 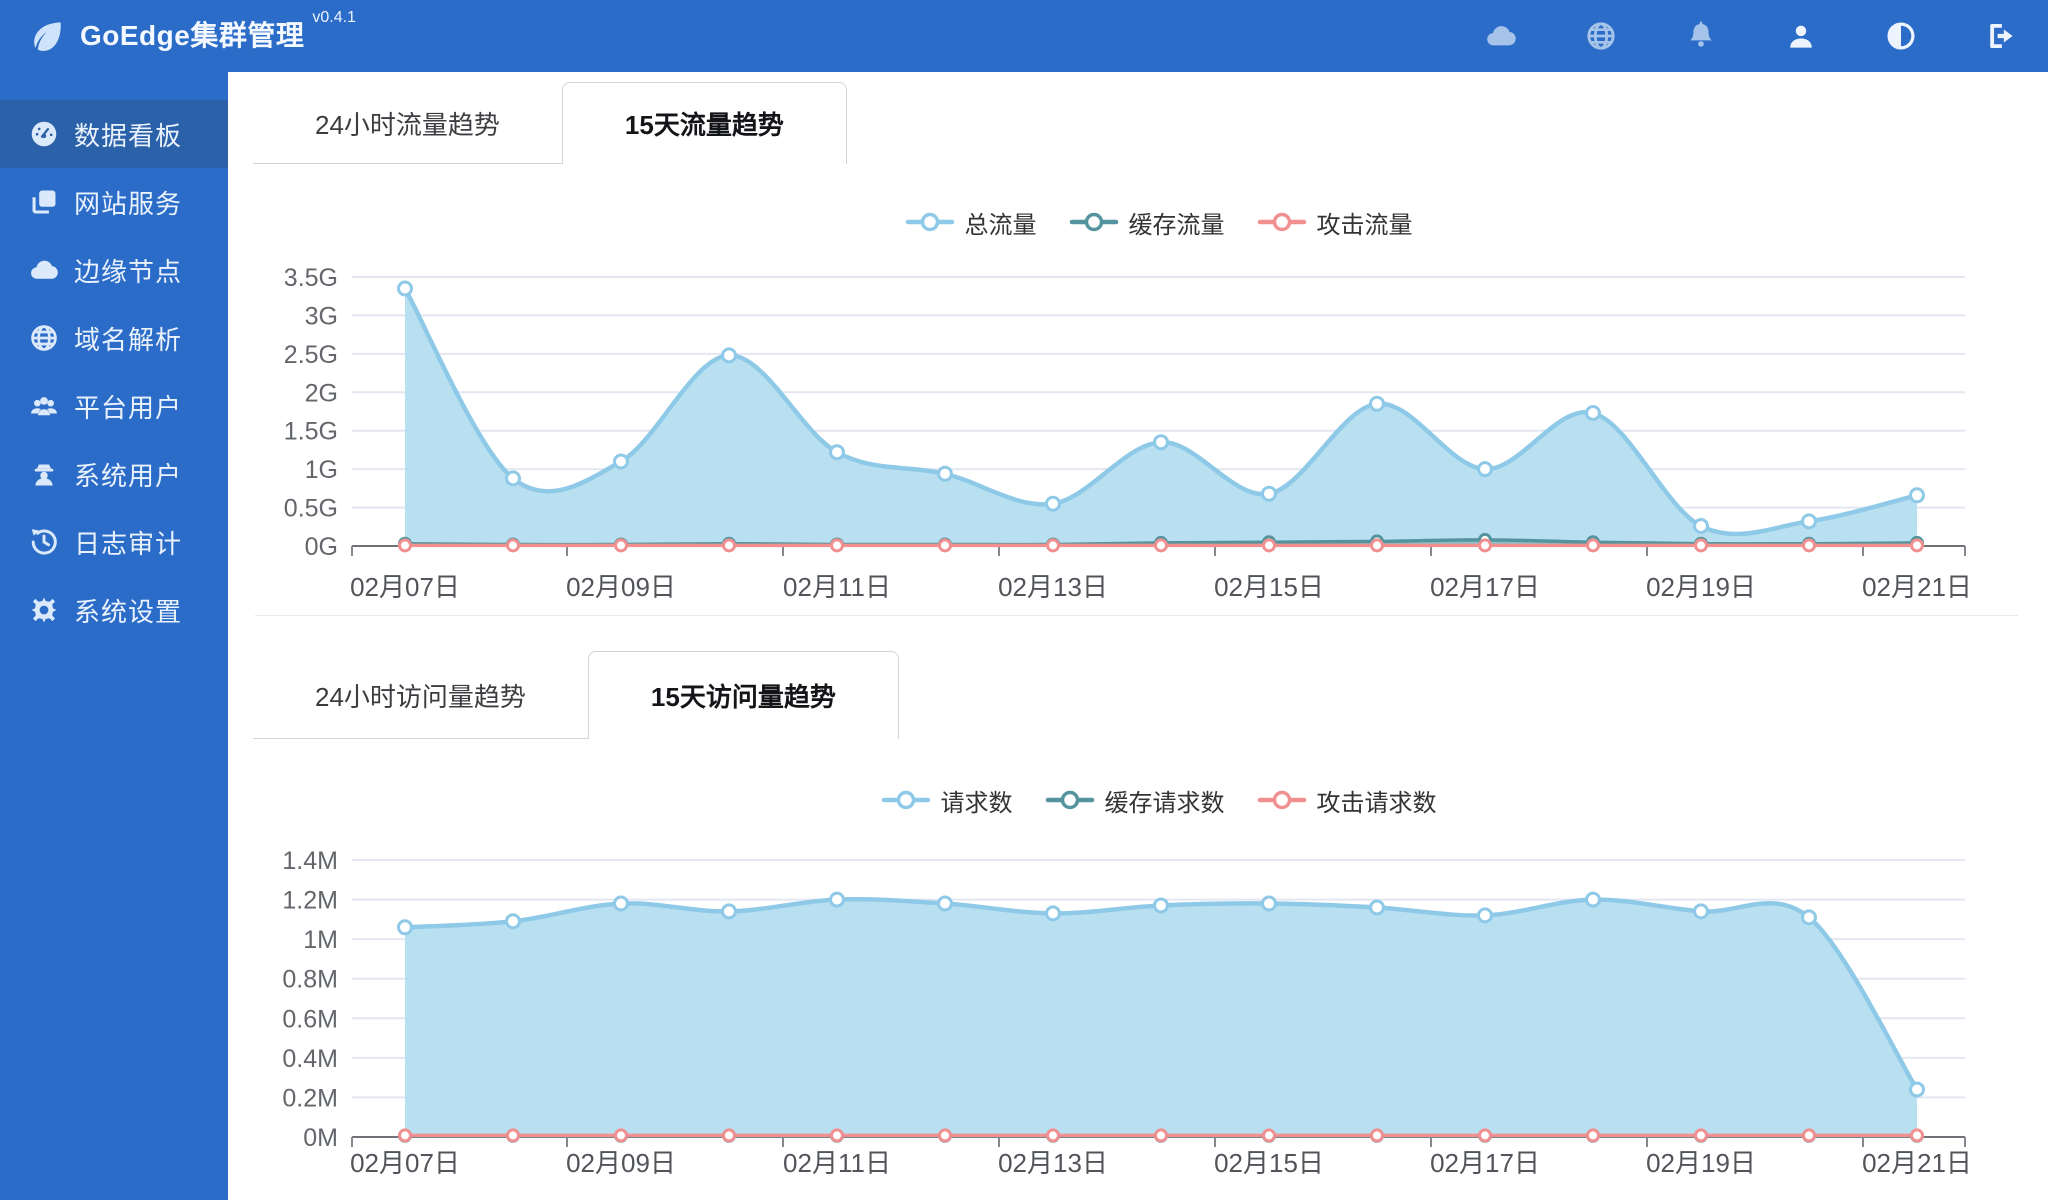 What do you see at coordinates (334, 17) in the screenshot?
I see `app-version: v0.4.1` at bounding box center [334, 17].